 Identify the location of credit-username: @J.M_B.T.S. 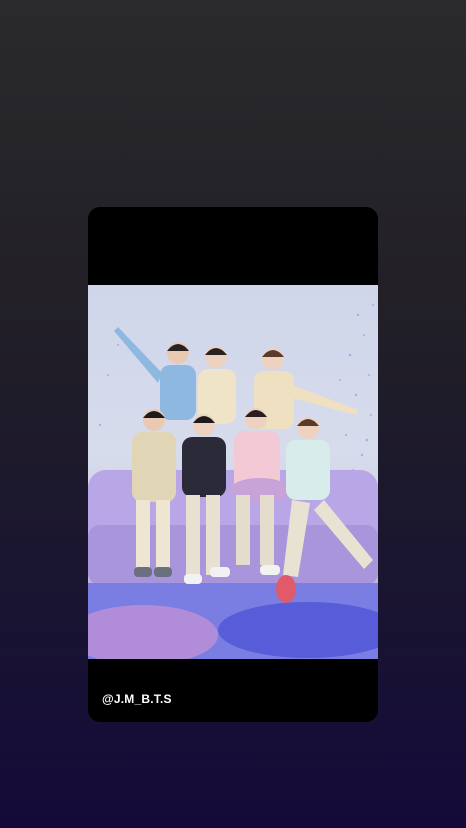
(137, 699).